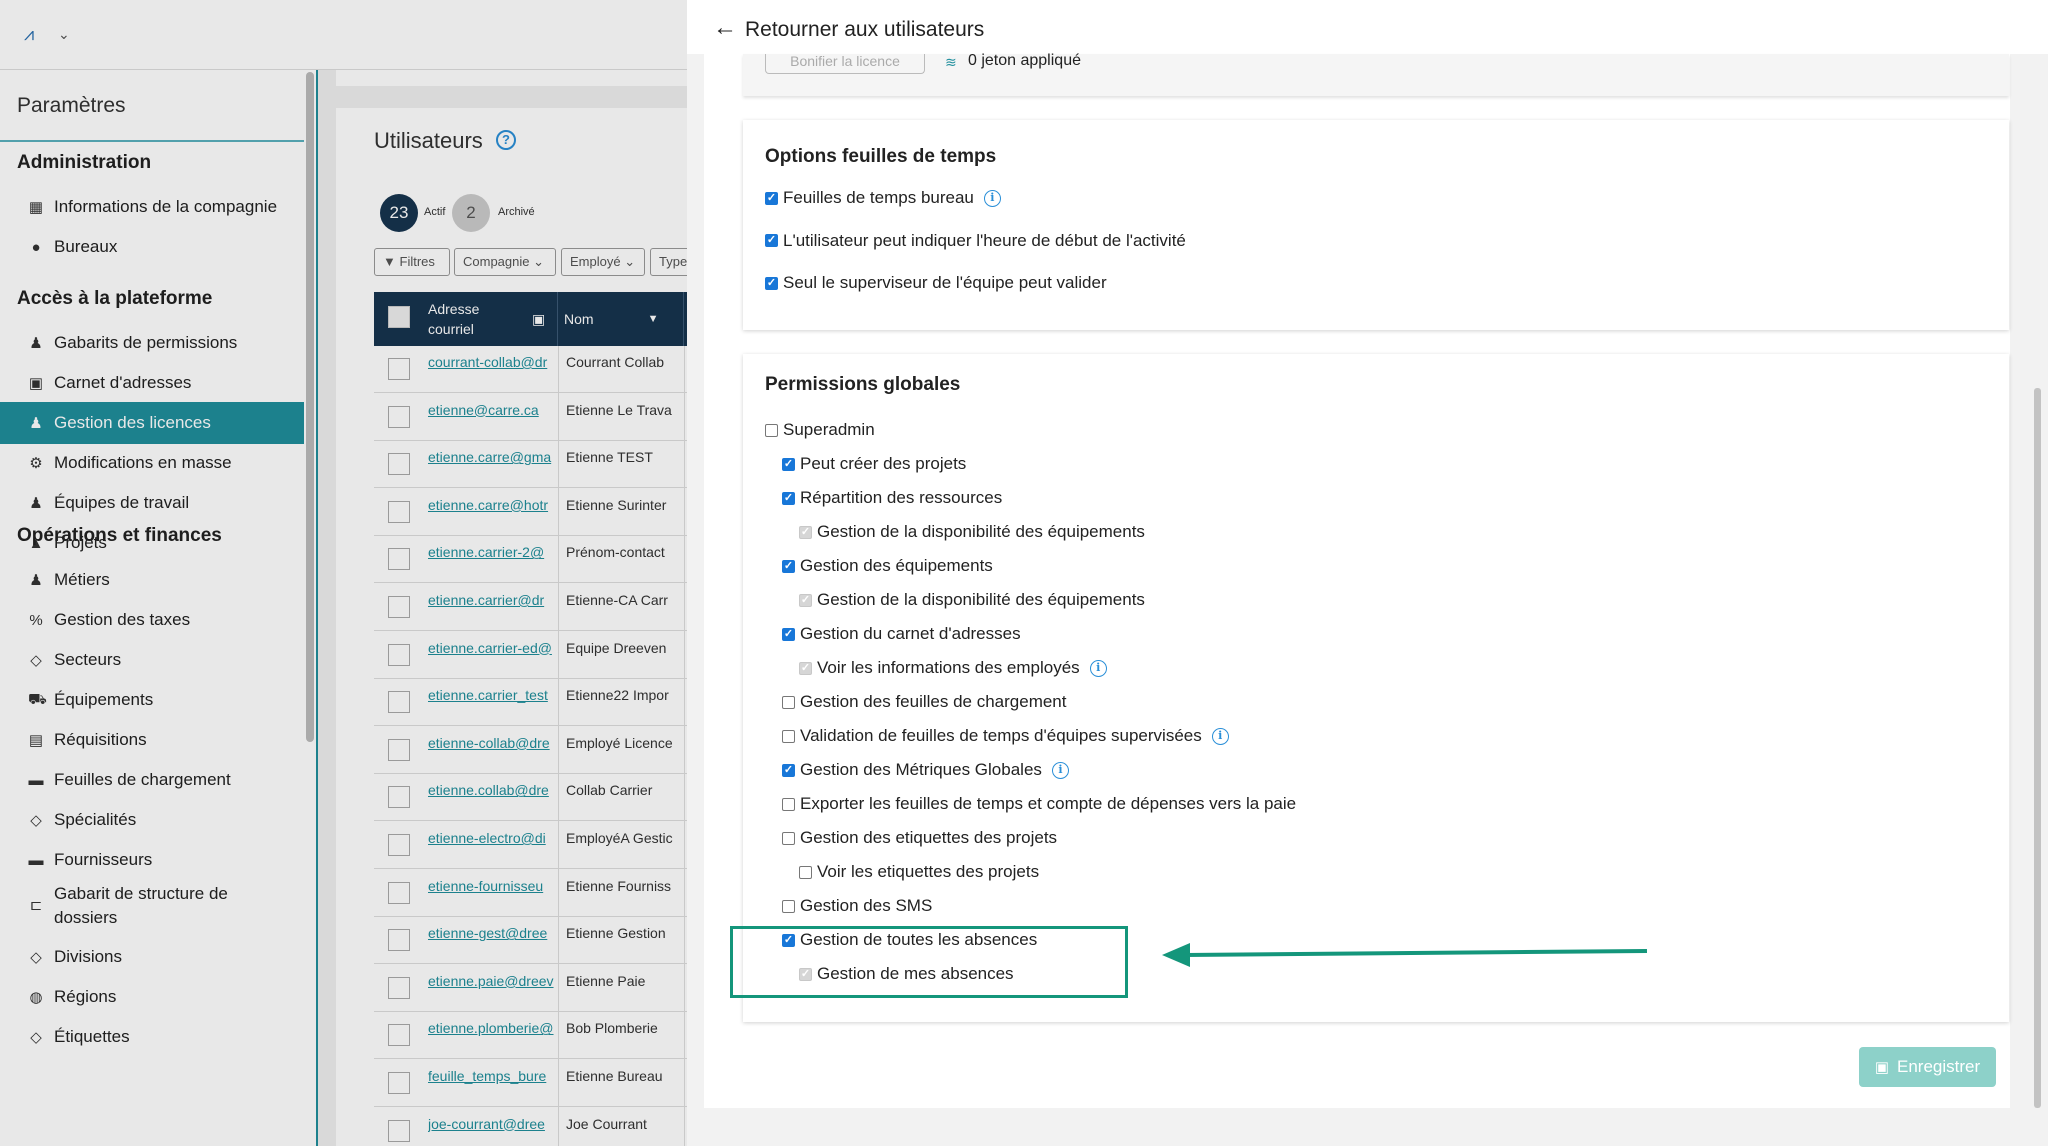 The image size is (2048, 1146). I want to click on permission-label: Voir les informations des employés, so click(948, 667).